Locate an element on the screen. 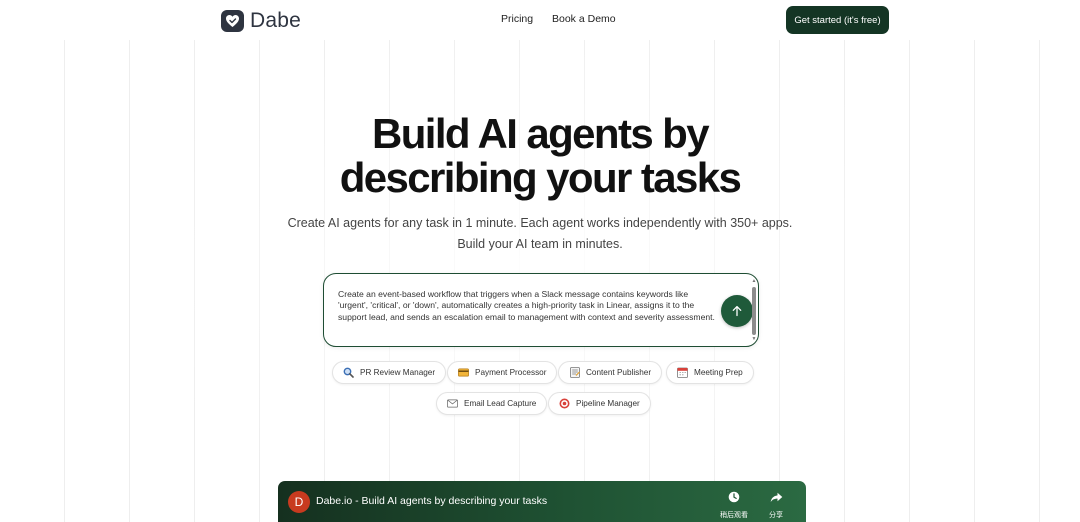 Image resolution: width=1080 pixels, height=522 pixels. watch-later-button: 稍后观看 is located at coordinates (734, 505).